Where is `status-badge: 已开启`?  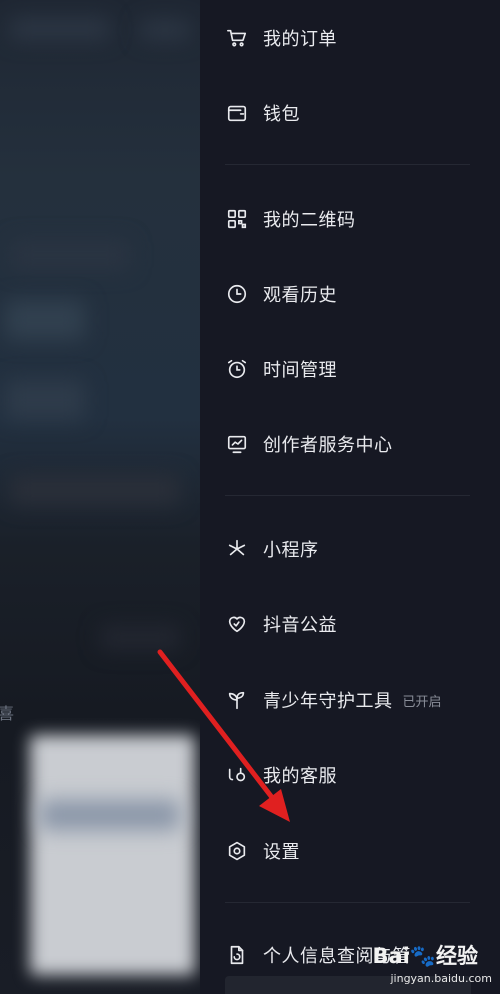
status-badge: 已开启 is located at coordinates (422, 702).